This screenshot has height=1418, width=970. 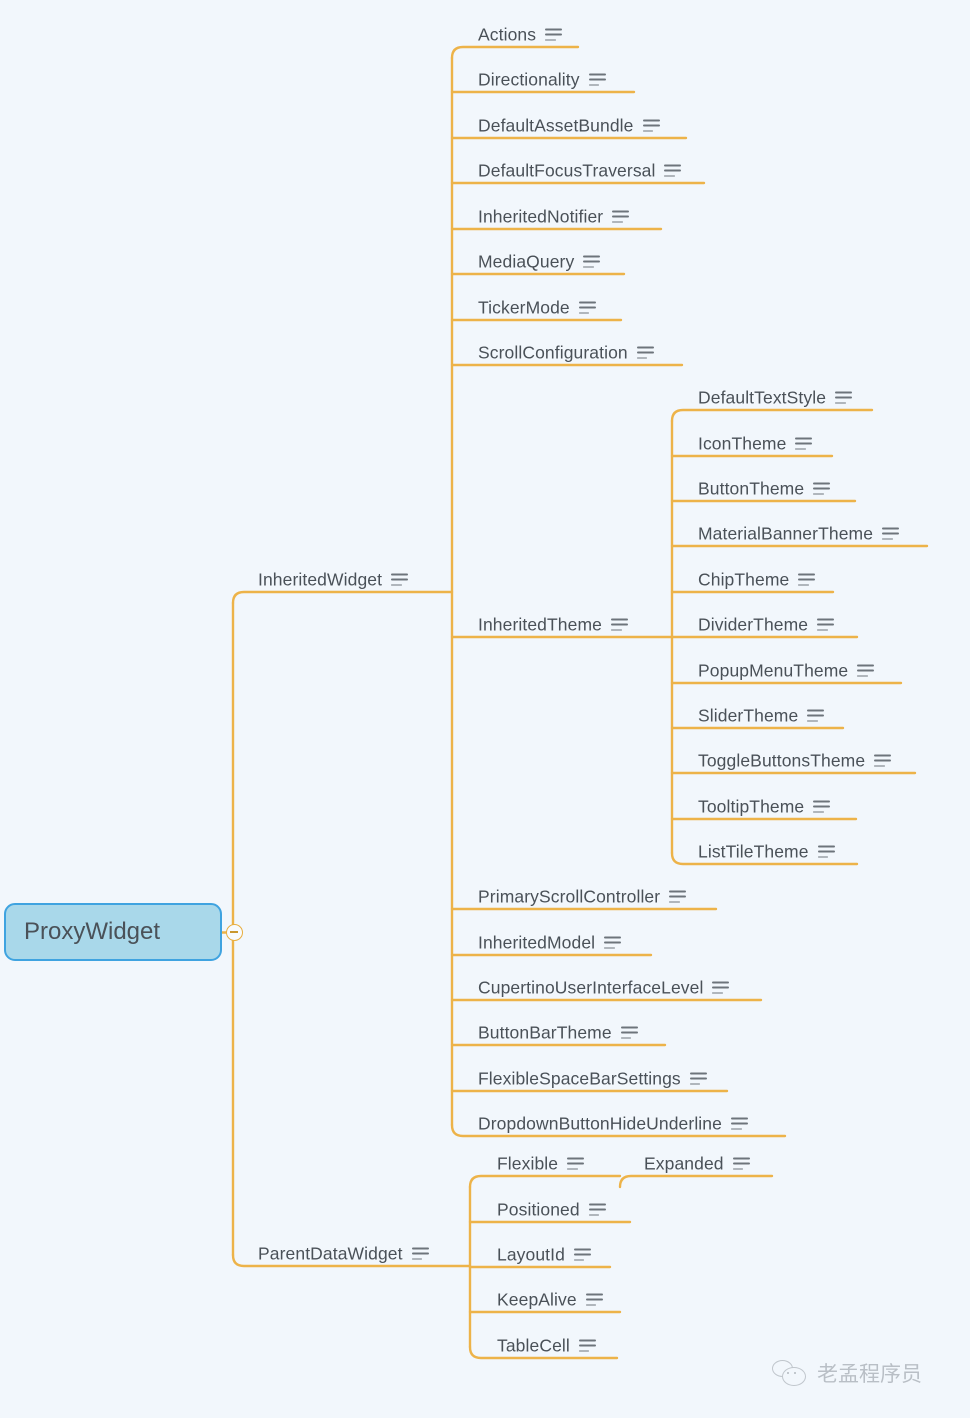 What do you see at coordinates (869, 1374) in the screenshot?
I see `watermark-text: 老孟程序员` at bounding box center [869, 1374].